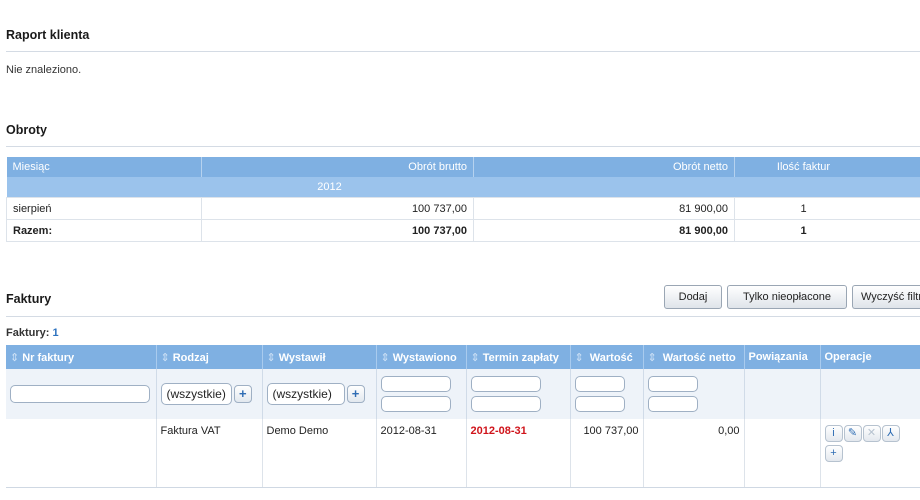 The image size is (920, 500). What do you see at coordinates (672, 404) in the screenshot?
I see `netto-to-input` at bounding box center [672, 404].